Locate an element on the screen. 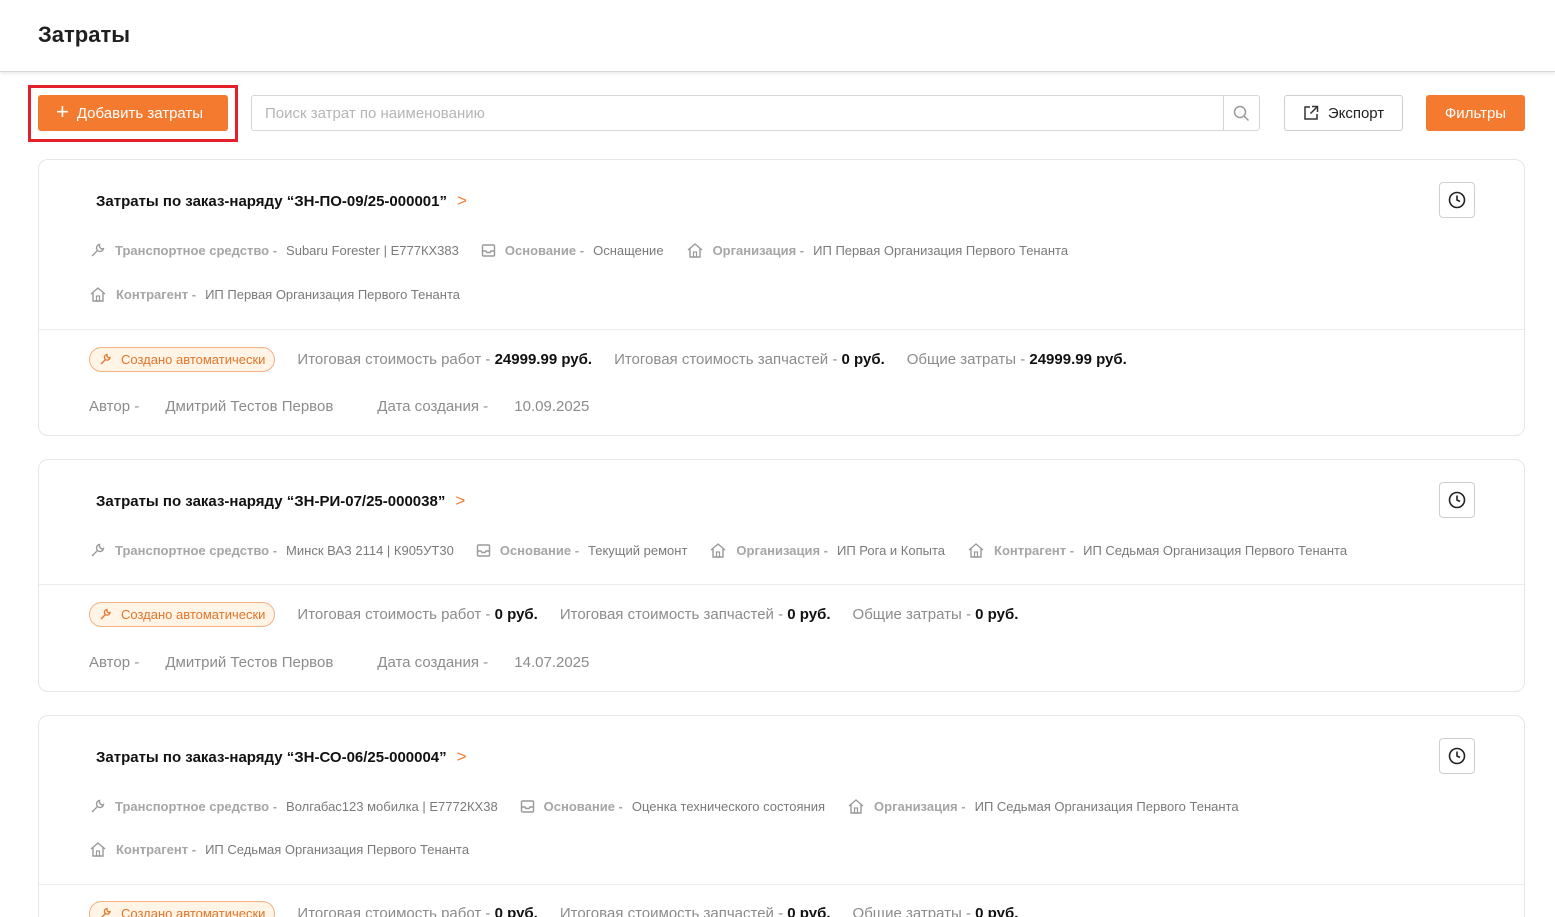 The height and width of the screenshot is (917, 1555). organization-value: ИП Первая Организация Первого Тенанта is located at coordinates (941, 250).